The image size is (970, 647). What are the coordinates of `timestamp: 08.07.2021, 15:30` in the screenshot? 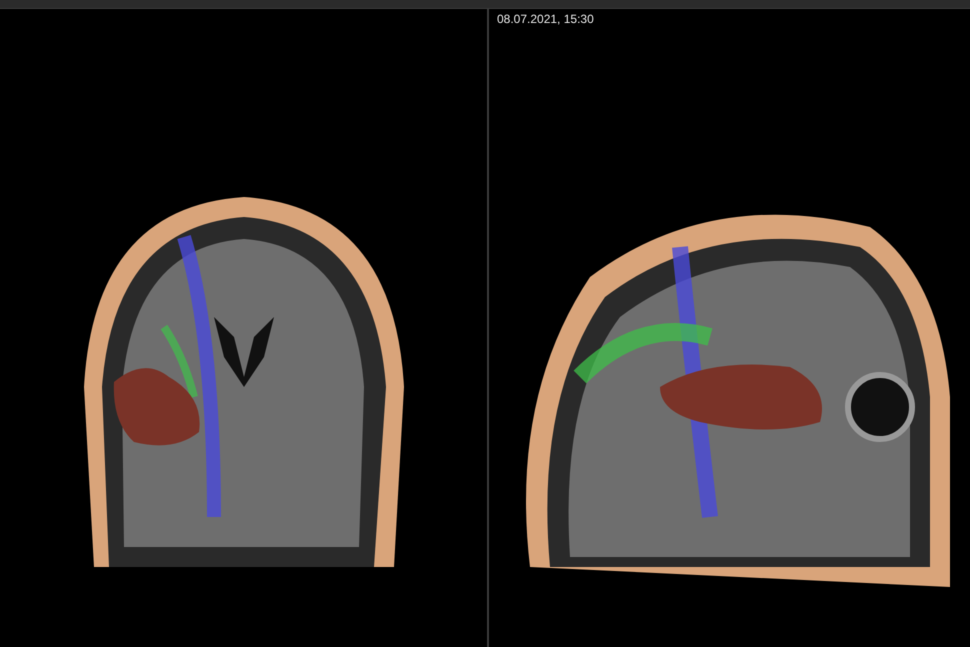 It's located at (545, 18).